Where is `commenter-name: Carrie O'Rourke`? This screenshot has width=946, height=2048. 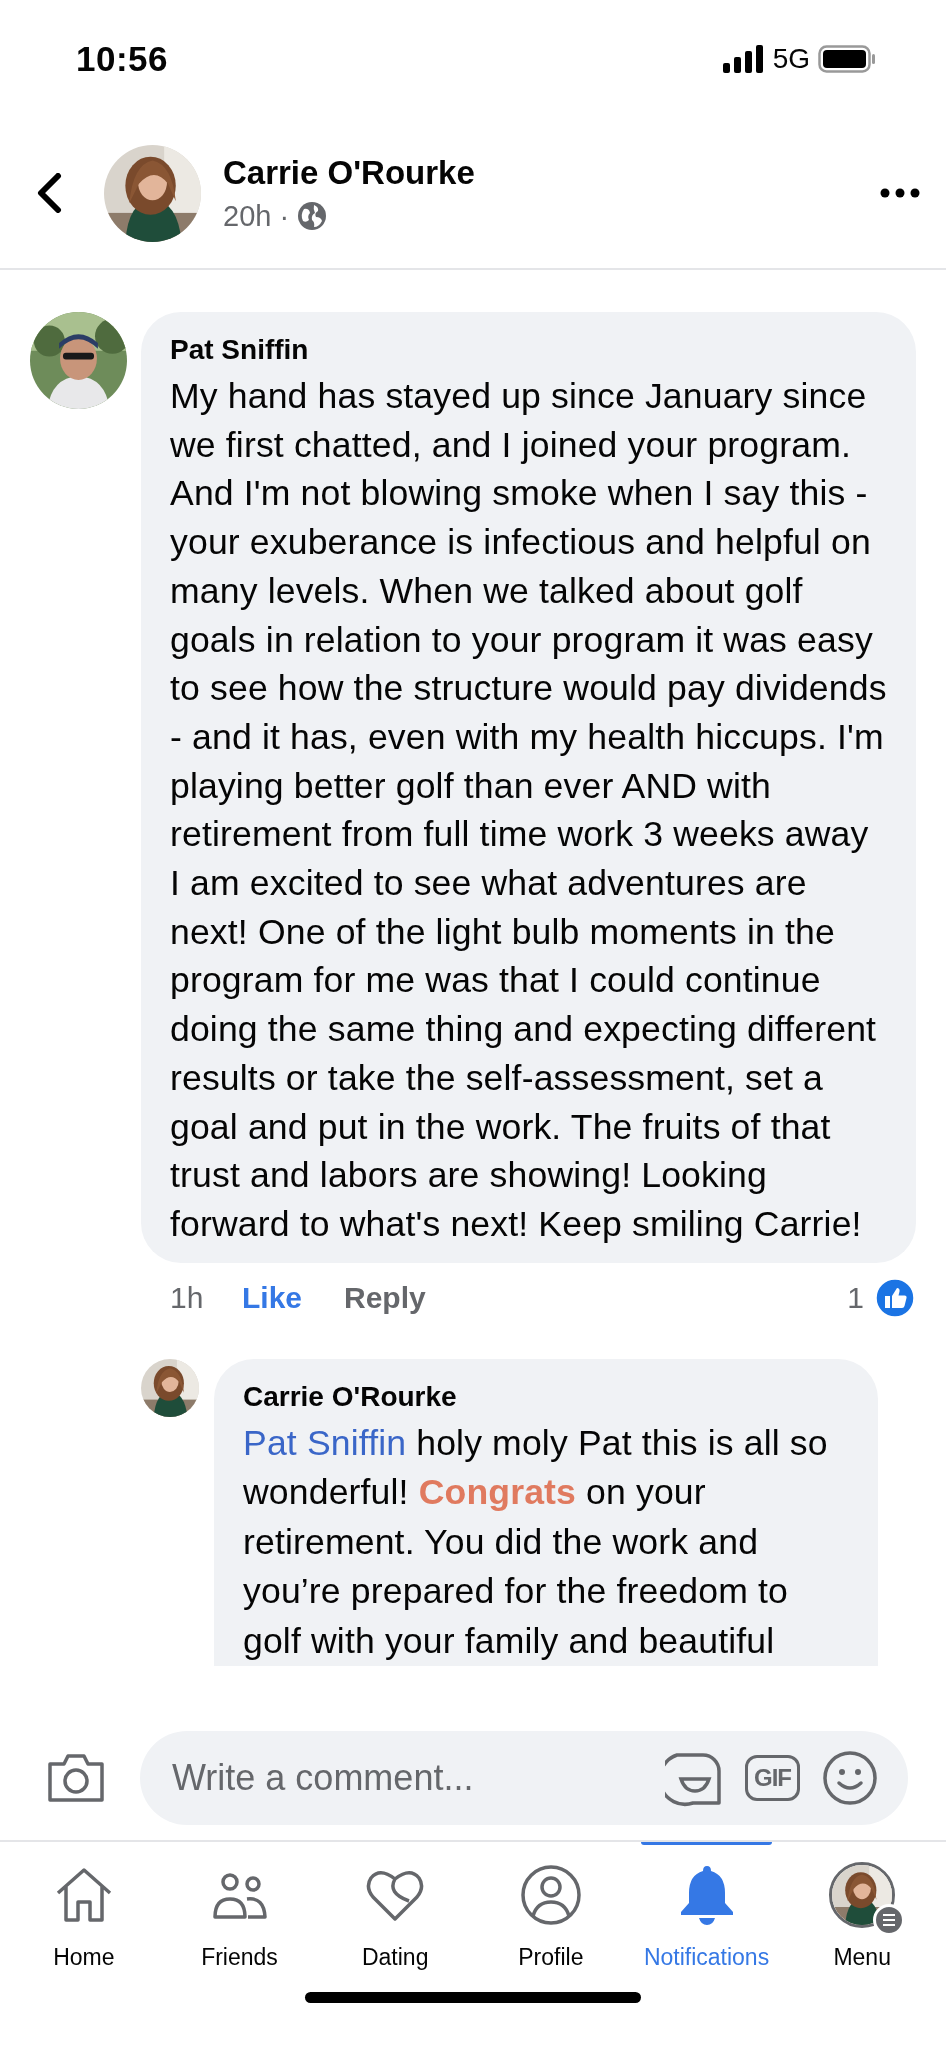 commenter-name: Carrie O'Rourke is located at coordinates (546, 1396).